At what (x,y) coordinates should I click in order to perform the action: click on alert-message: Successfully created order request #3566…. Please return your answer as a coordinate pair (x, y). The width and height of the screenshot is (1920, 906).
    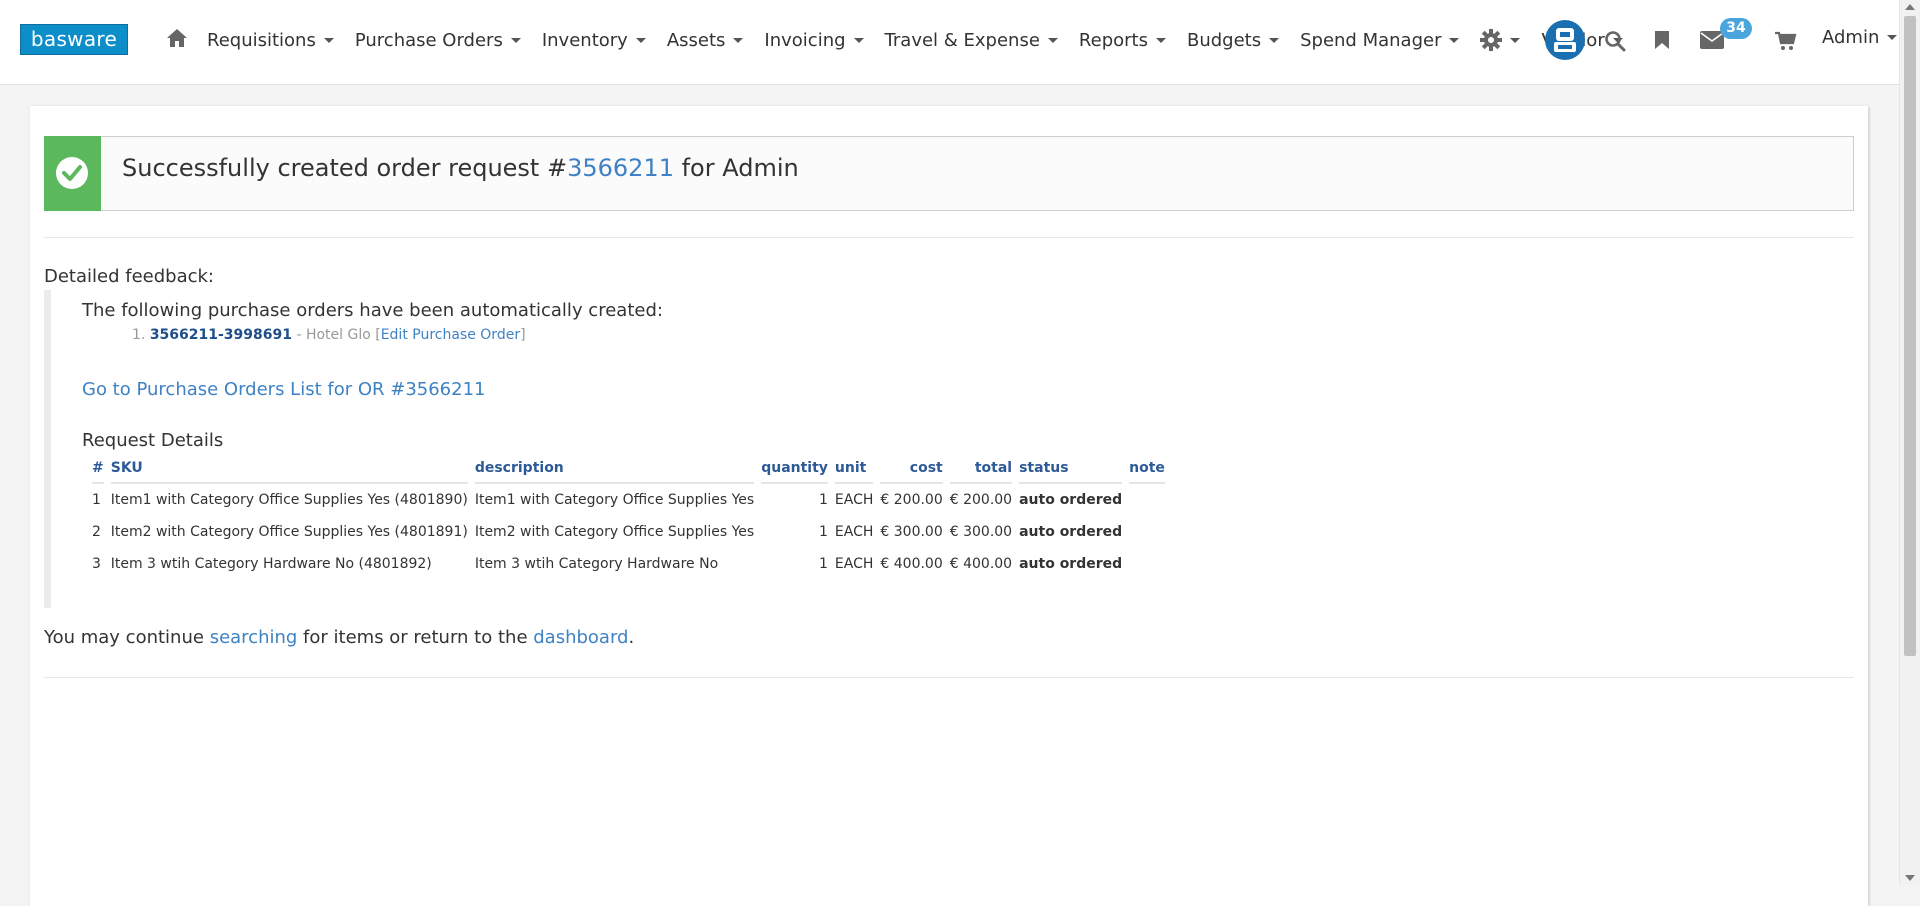
    Looking at the image, I should click on (460, 168).